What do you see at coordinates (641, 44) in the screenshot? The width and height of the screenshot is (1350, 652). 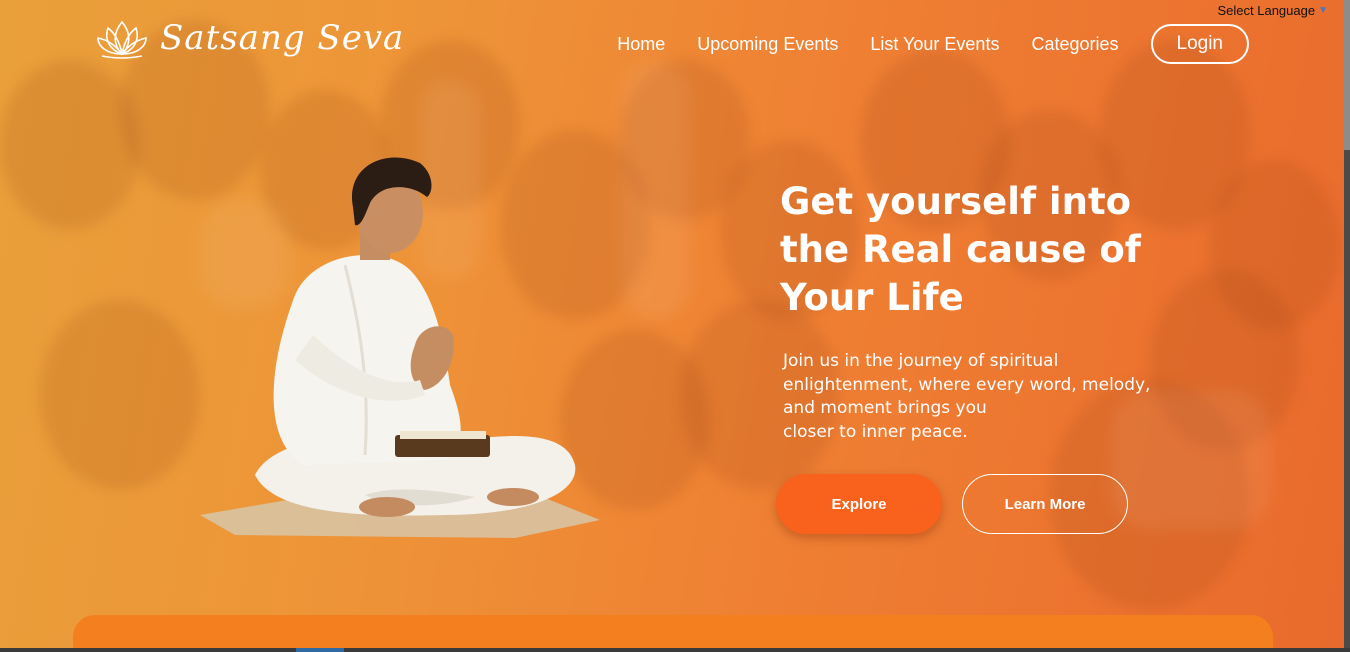 I see `nav-home: Home` at bounding box center [641, 44].